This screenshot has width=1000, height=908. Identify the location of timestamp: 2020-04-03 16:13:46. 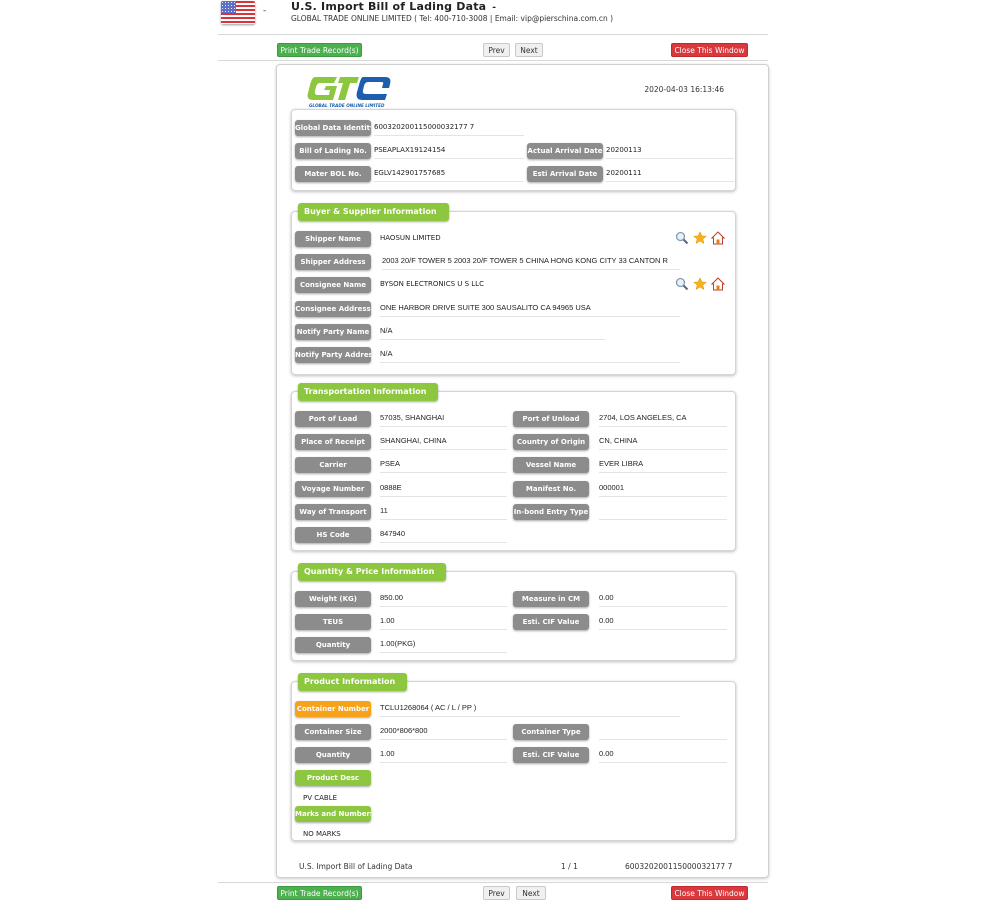
(684, 89).